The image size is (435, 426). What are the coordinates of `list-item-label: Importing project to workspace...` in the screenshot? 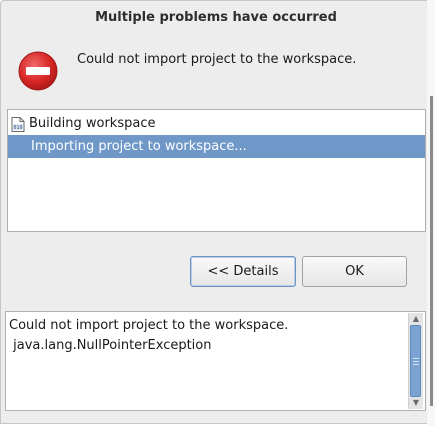 It's located at (139, 146).